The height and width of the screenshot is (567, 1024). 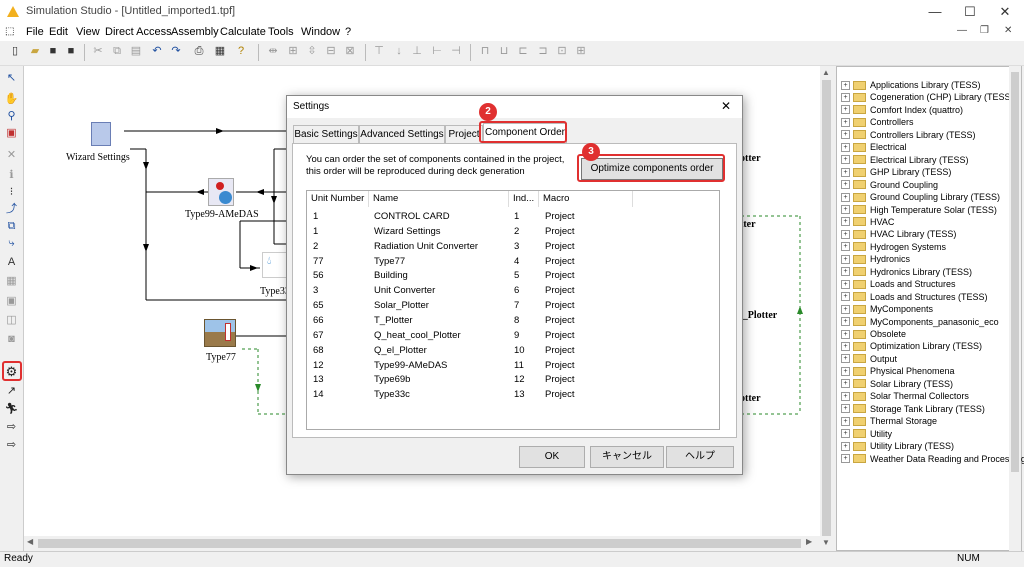 What do you see at coordinates (9, 31) in the screenshot?
I see `menu-app-icon: ⬚` at bounding box center [9, 31].